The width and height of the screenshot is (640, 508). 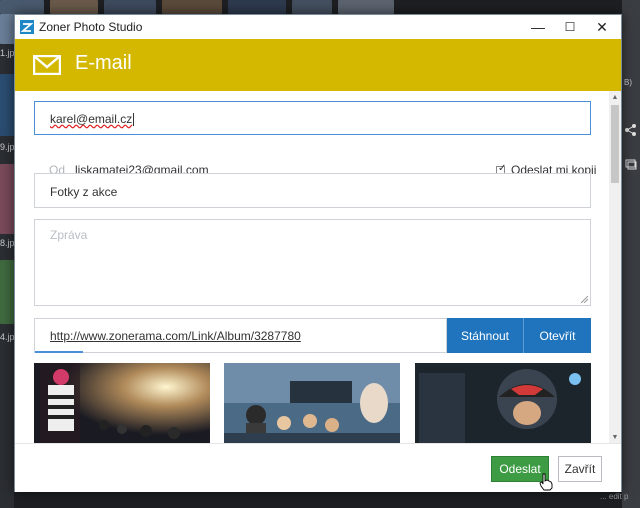 I want to click on window-title: Zoner Photo Studio, so click(x=91, y=27).